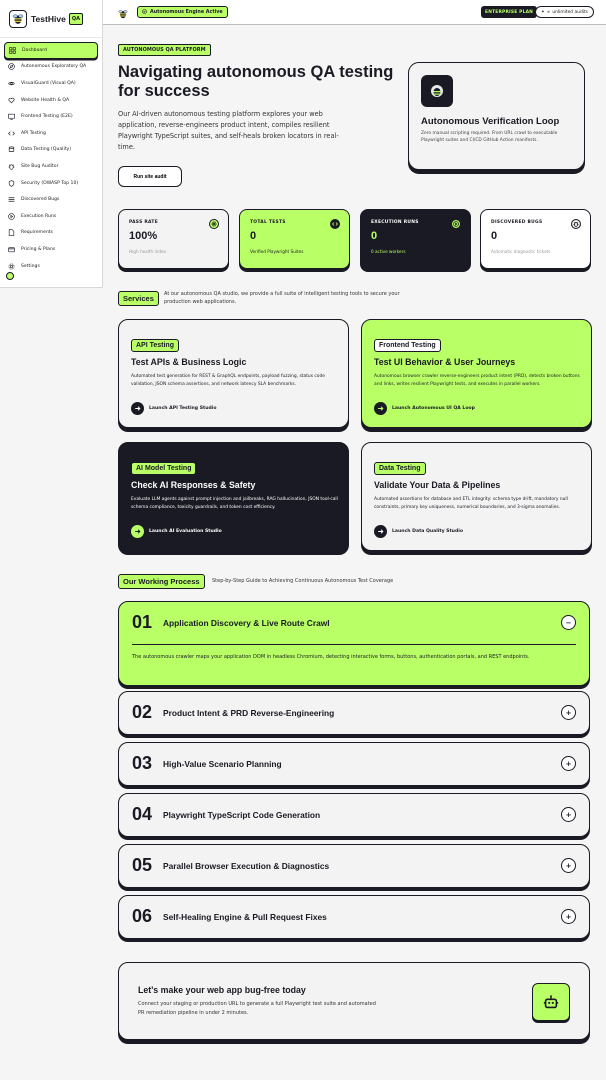  Describe the element at coordinates (51, 50) in the screenshot. I see `sidebar-item-dashboard: Dashboard` at that location.